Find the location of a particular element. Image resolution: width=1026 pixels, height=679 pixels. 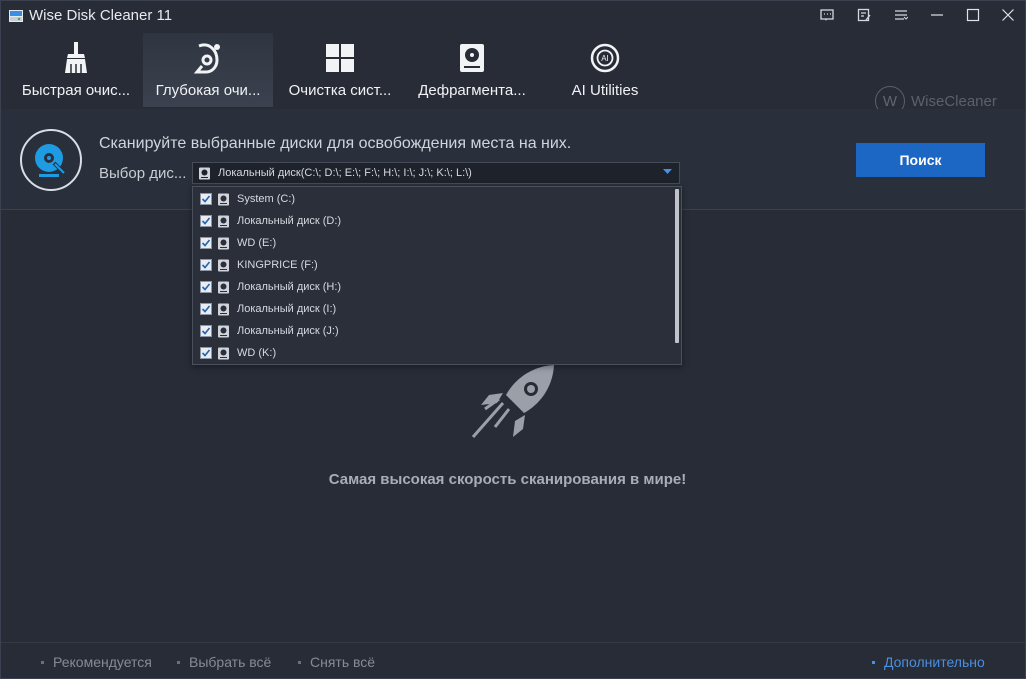

more-options-label: Дополнительно is located at coordinates (934, 662).